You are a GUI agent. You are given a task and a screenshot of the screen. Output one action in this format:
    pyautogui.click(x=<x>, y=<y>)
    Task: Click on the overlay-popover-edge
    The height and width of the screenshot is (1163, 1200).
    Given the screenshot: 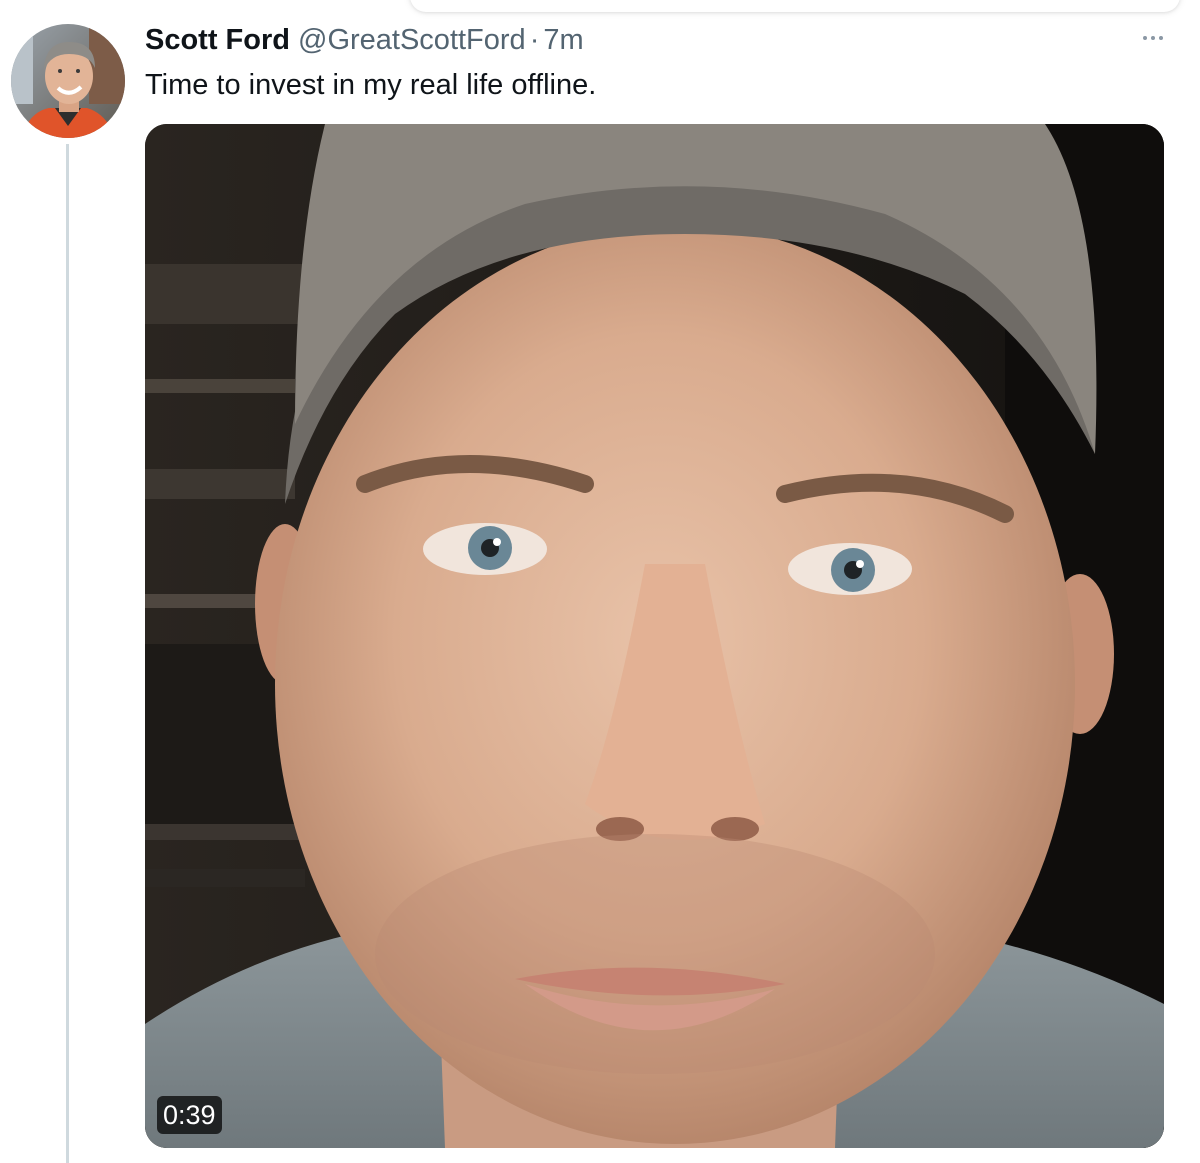 What is the action you would take?
    pyautogui.click(x=795, y=6)
    